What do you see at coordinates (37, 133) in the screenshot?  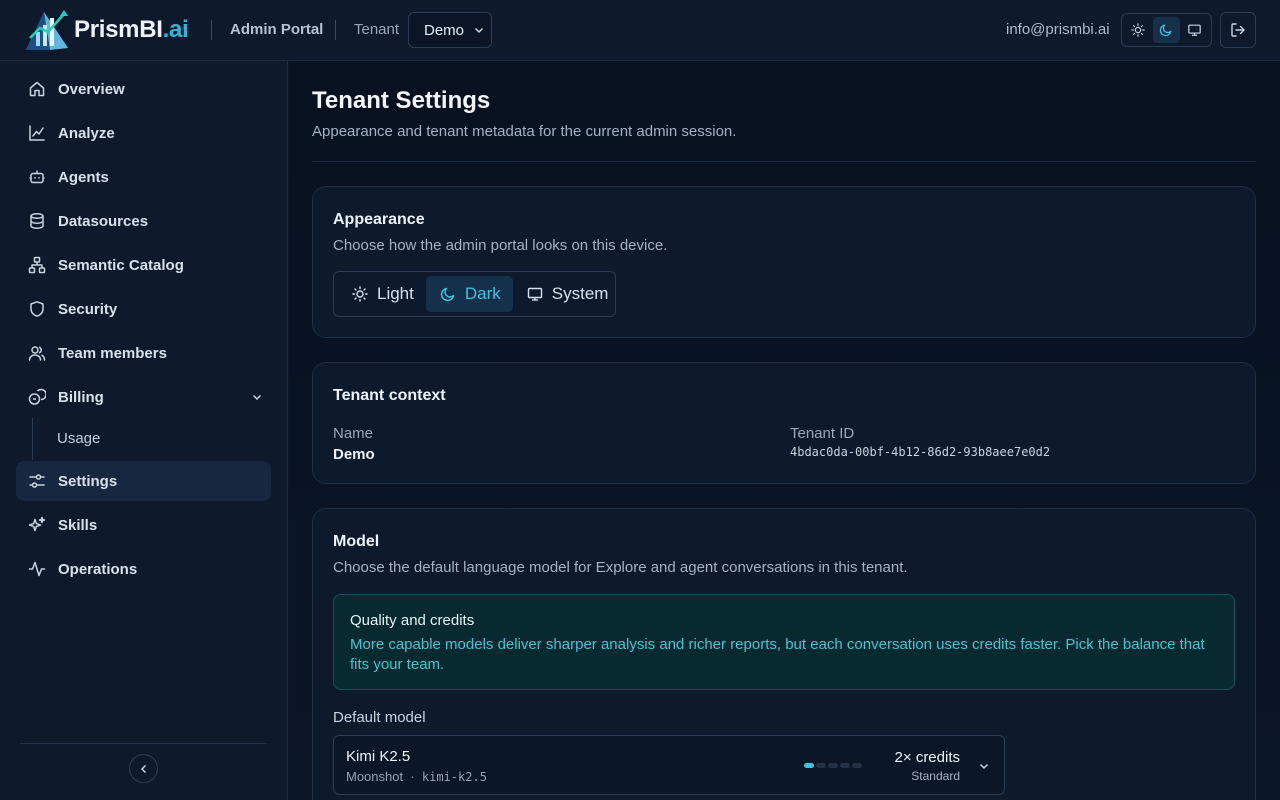 I see `line-chart-icon` at bounding box center [37, 133].